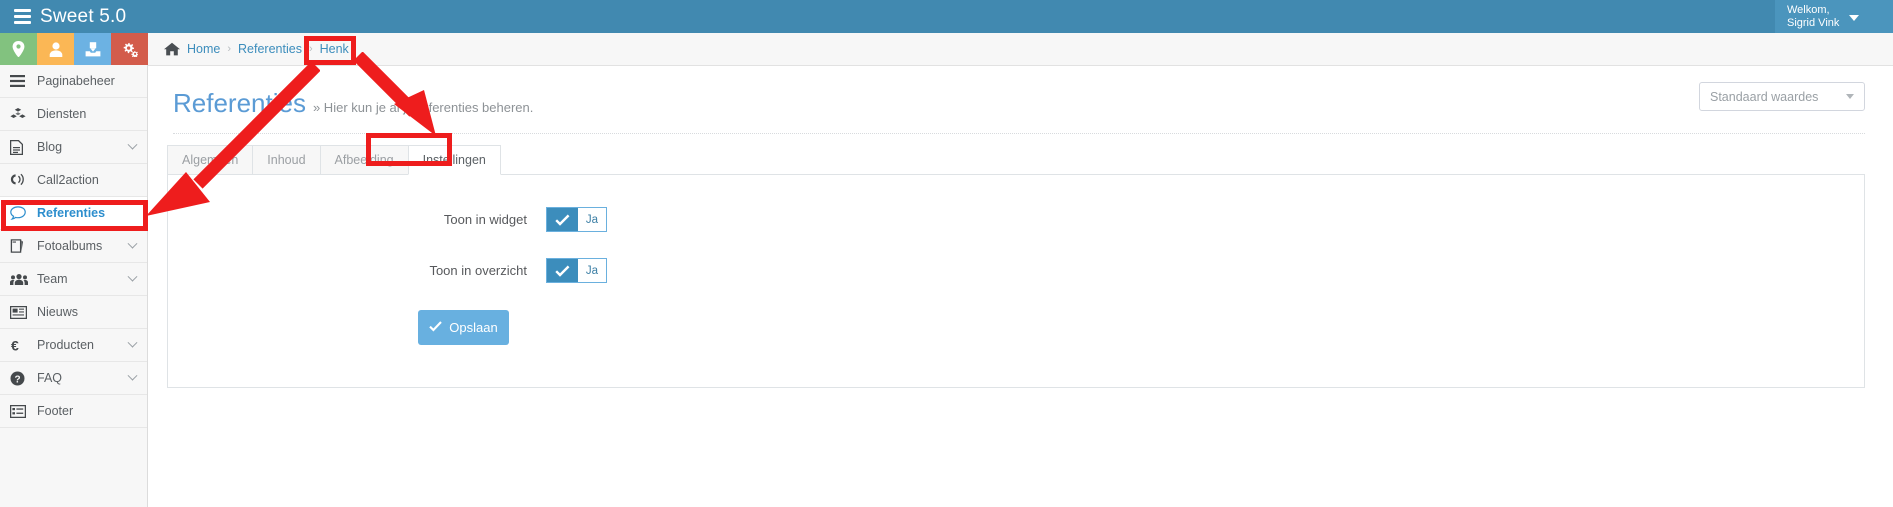 The height and width of the screenshot is (507, 1893). What do you see at coordinates (65, 345) in the screenshot?
I see `sidebar-item-label: Producten` at bounding box center [65, 345].